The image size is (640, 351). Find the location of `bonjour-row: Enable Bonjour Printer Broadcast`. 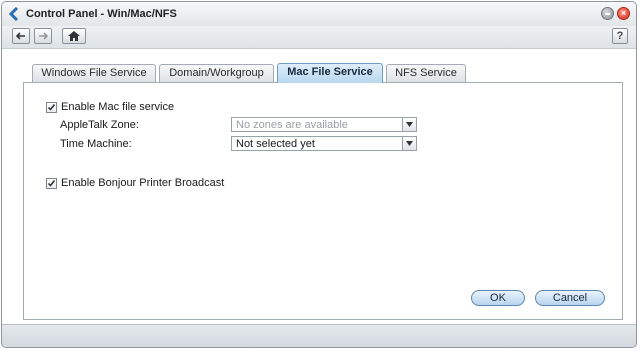

bonjour-row: Enable Bonjour Printer Broadcast is located at coordinates (156, 184).